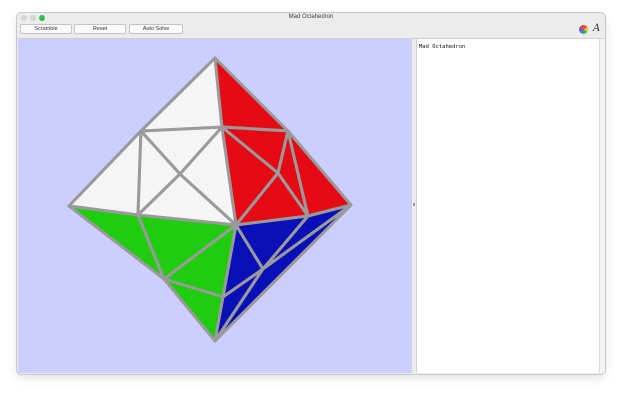 Image resolution: width=643 pixels, height=402 pixels. Describe the element at coordinates (251, 94) in the screenshot. I see `face-red-top` at that location.